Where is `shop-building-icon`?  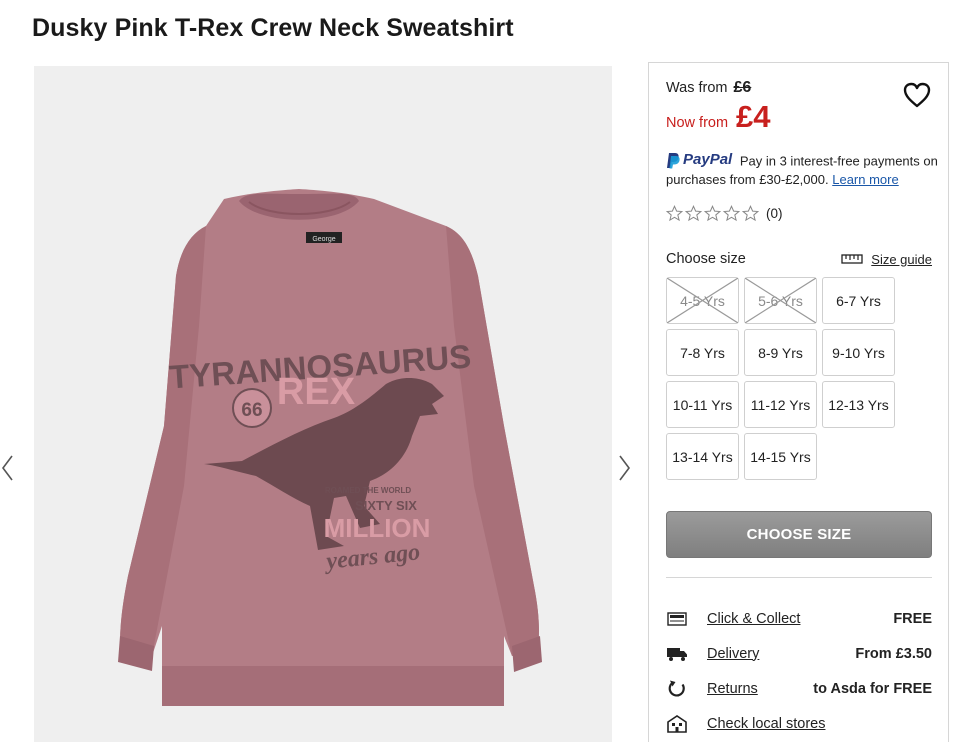 shop-building-icon is located at coordinates (677, 724).